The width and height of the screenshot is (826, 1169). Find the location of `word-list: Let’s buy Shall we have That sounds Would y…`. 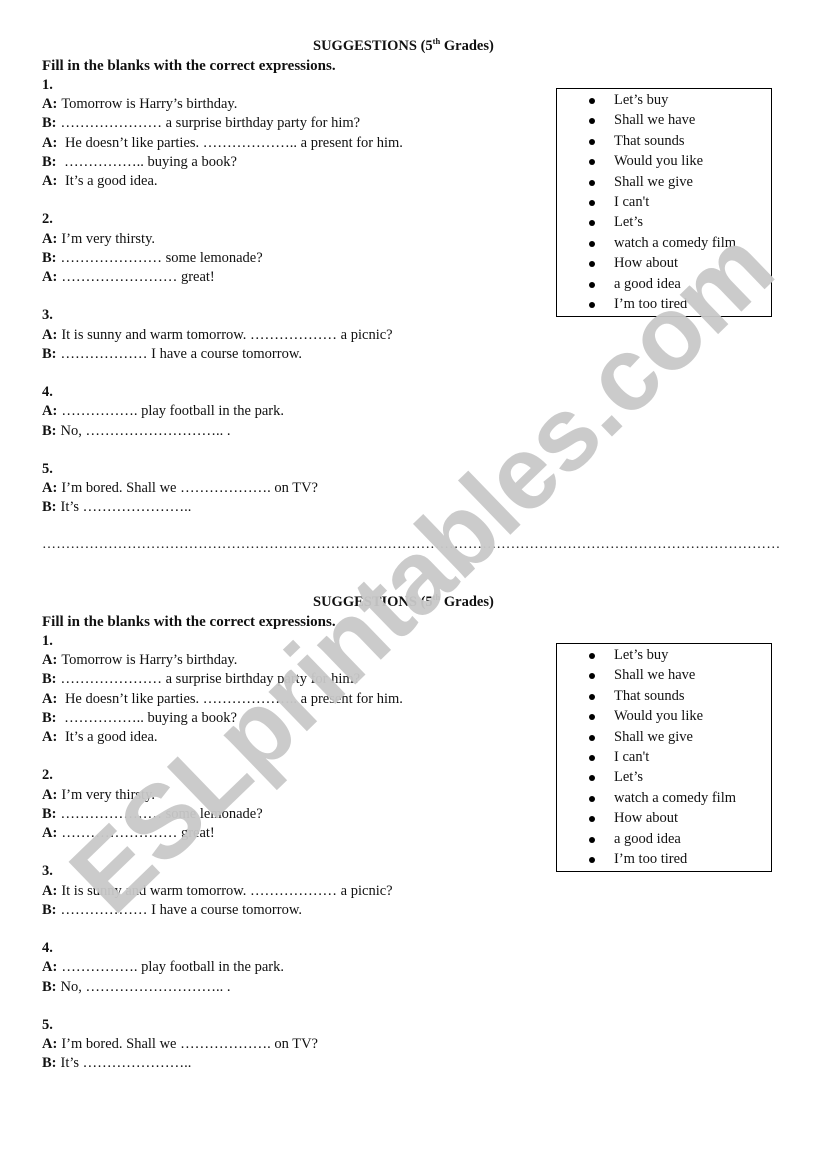

word-list: Let’s buy Shall we have That sounds Would y… is located at coordinates (664, 757).